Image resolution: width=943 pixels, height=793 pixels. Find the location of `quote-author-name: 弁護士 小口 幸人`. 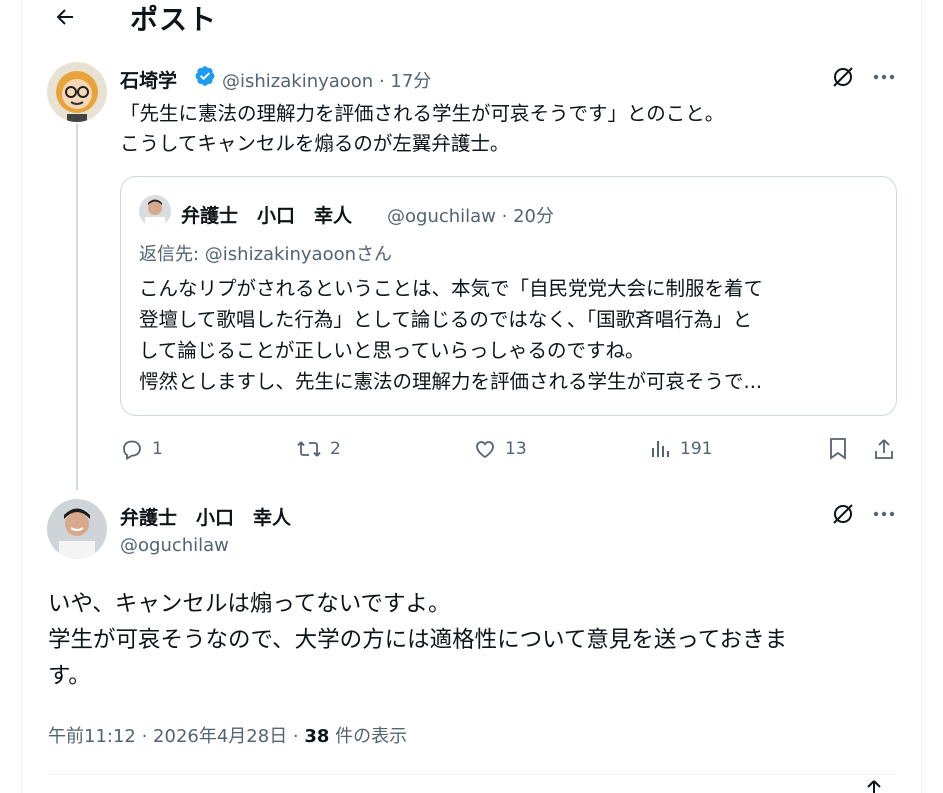

quote-author-name: 弁護士 小口 幸人 is located at coordinates (267, 216).